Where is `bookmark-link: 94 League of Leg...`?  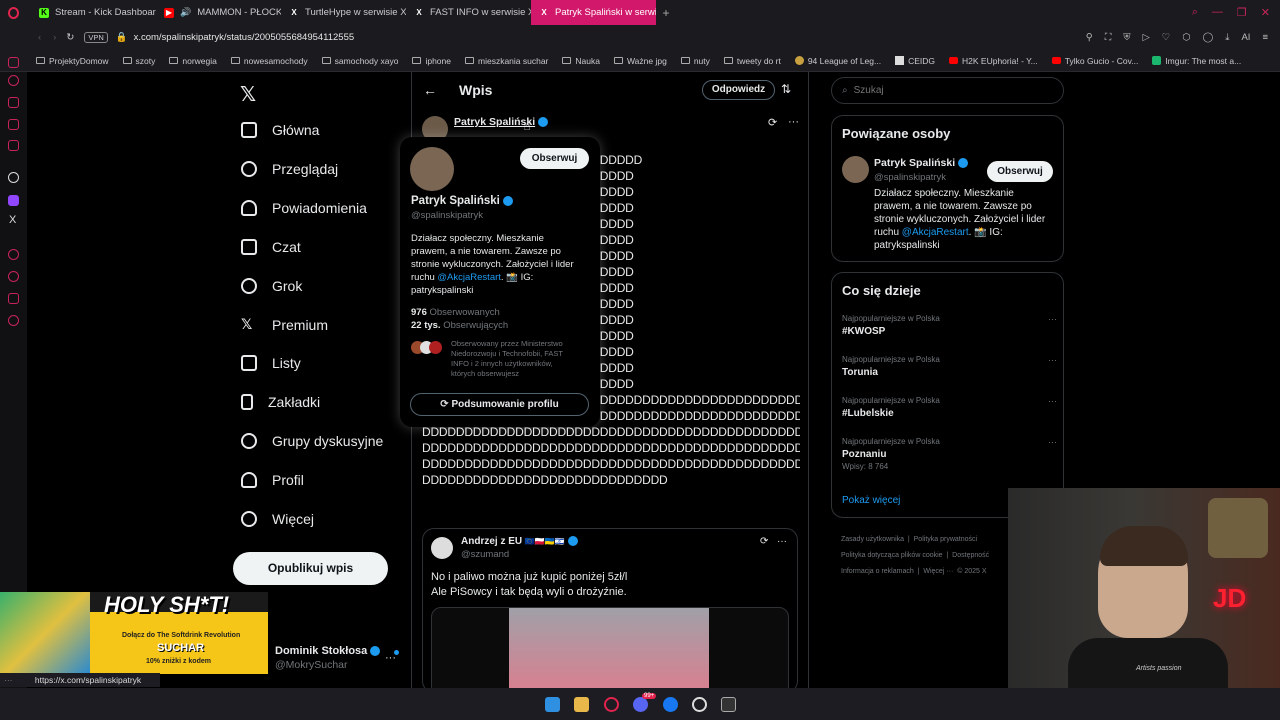
bookmark-link: 94 League of Leg... is located at coordinates (837, 61).